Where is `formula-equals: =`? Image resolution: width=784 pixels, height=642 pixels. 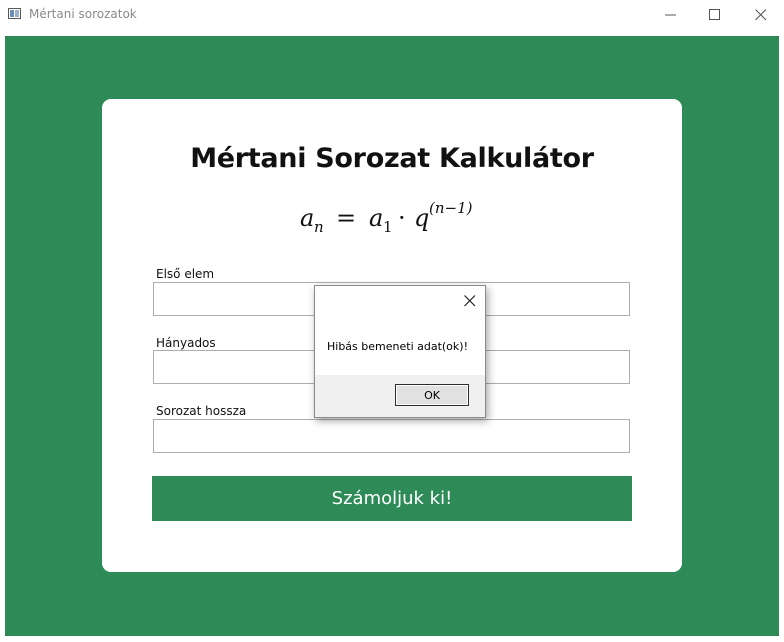 formula-equals: = is located at coordinates (346, 218).